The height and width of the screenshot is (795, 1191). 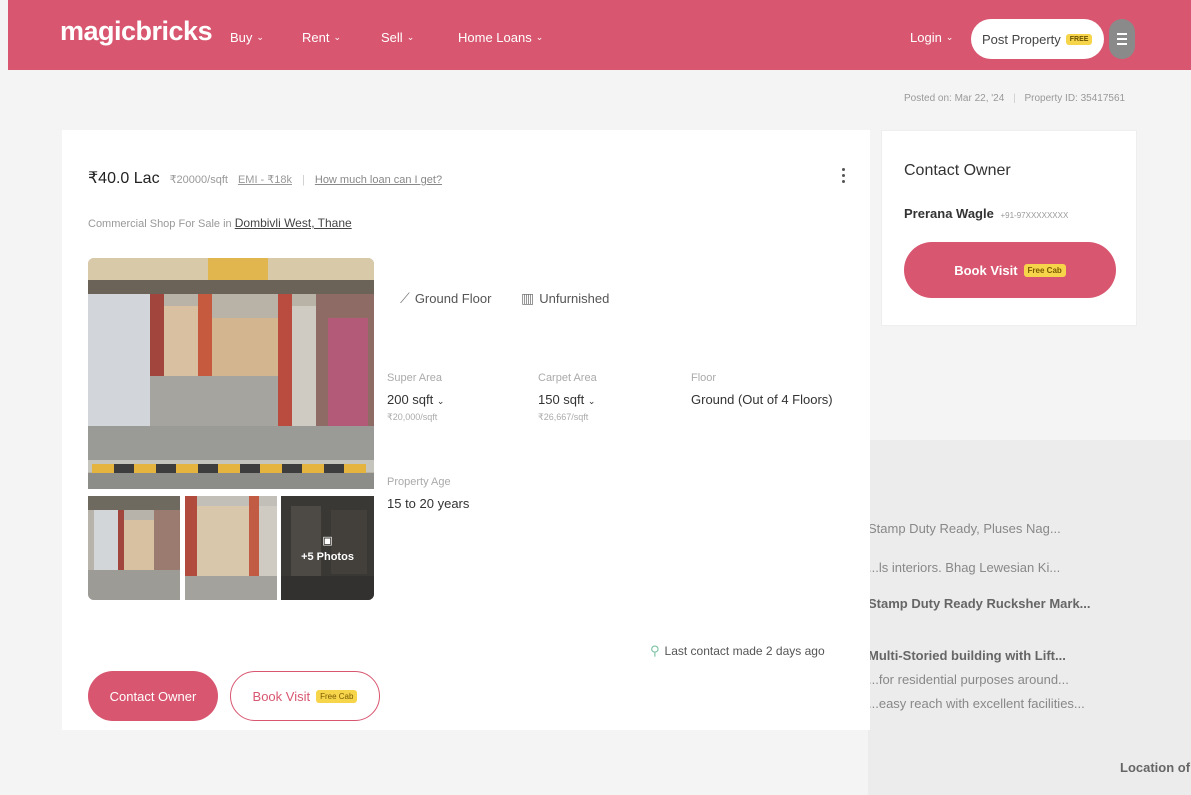 What do you see at coordinates (136, 31) in the screenshot?
I see `magicbricks-logo: magicbricks` at bounding box center [136, 31].